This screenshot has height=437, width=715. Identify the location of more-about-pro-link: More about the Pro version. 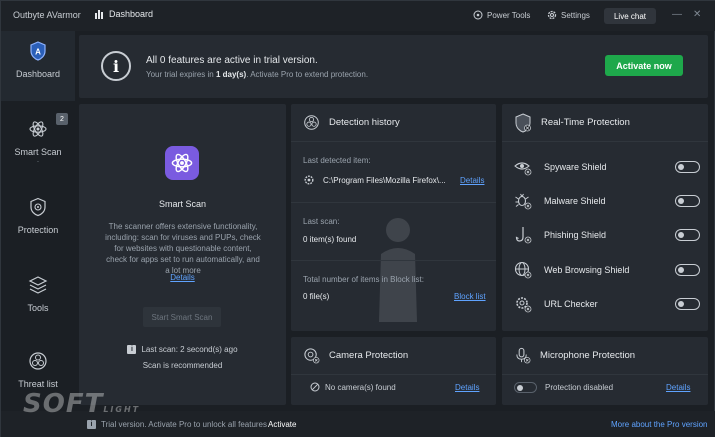
(659, 424).